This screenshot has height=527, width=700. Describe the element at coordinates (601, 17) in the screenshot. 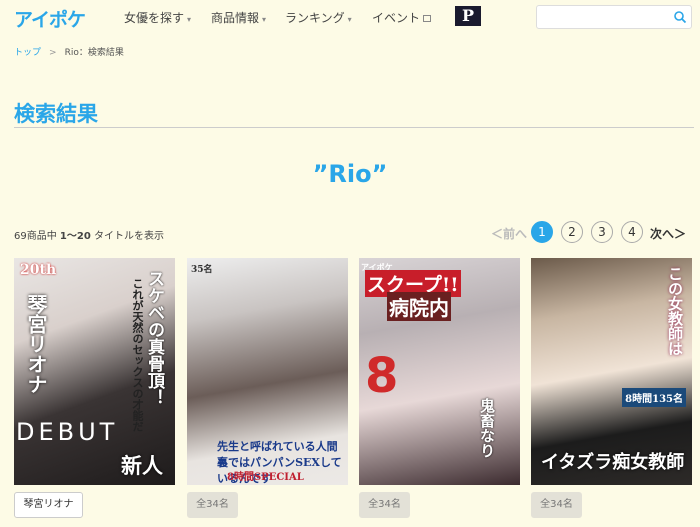

I see `search-input` at that location.